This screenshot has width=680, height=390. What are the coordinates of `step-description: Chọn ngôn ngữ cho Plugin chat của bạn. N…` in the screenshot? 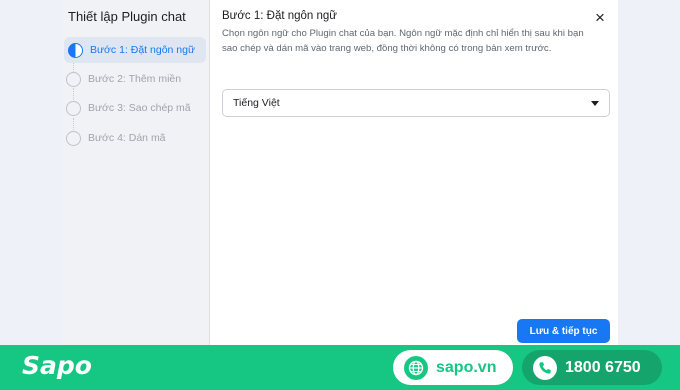 It's located at (403, 41).